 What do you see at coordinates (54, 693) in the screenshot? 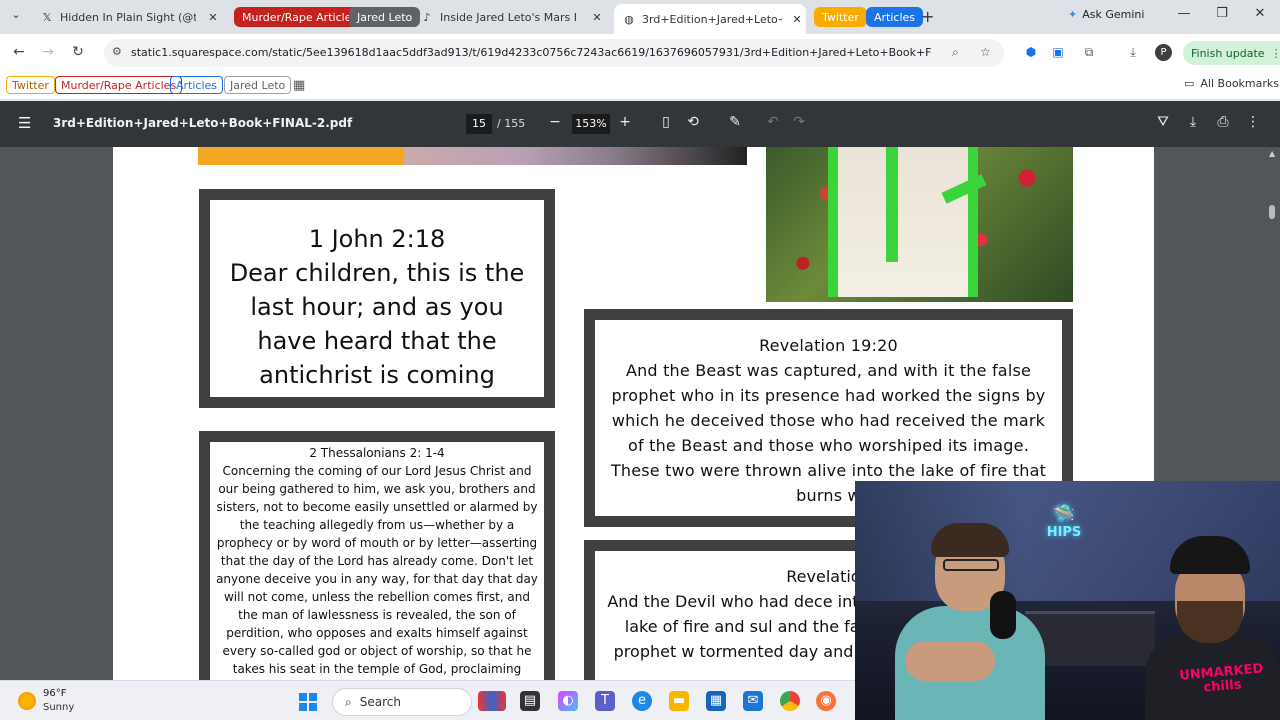
I see `weather-temperature: 96°F` at bounding box center [54, 693].